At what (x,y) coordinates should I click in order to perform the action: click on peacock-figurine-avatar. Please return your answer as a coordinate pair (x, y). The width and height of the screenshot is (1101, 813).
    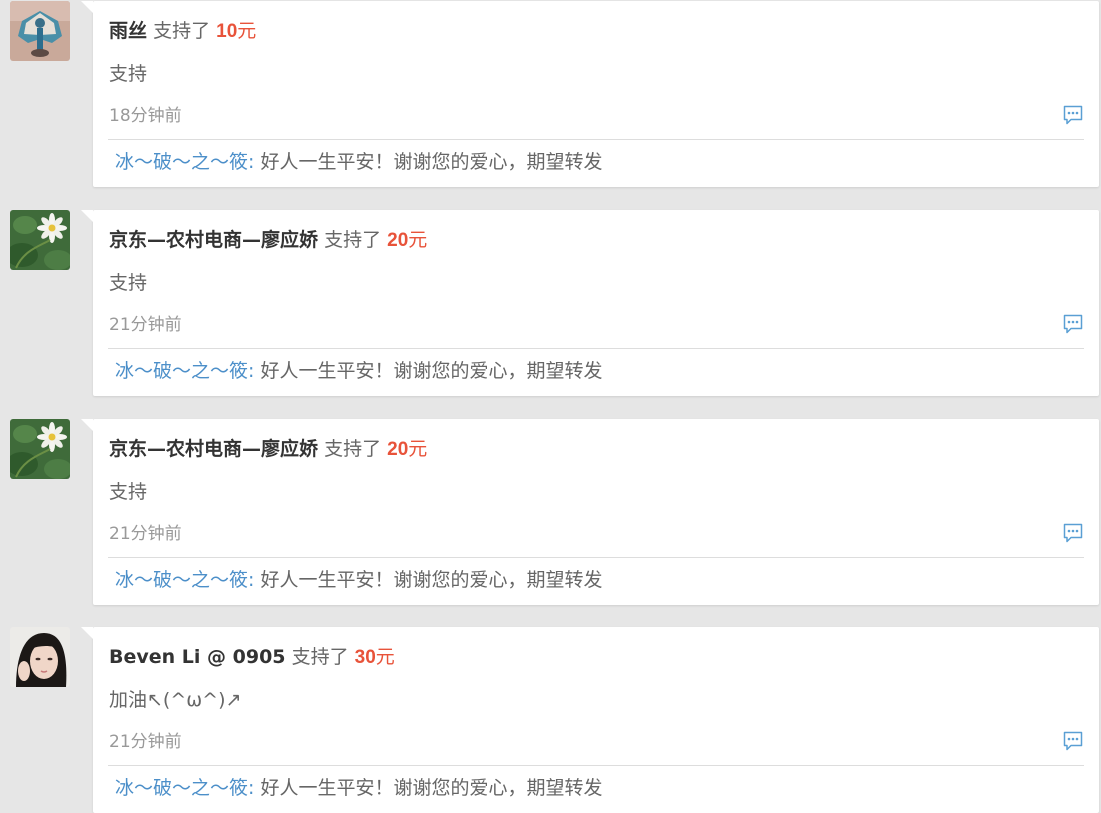
    Looking at the image, I should click on (40, 31).